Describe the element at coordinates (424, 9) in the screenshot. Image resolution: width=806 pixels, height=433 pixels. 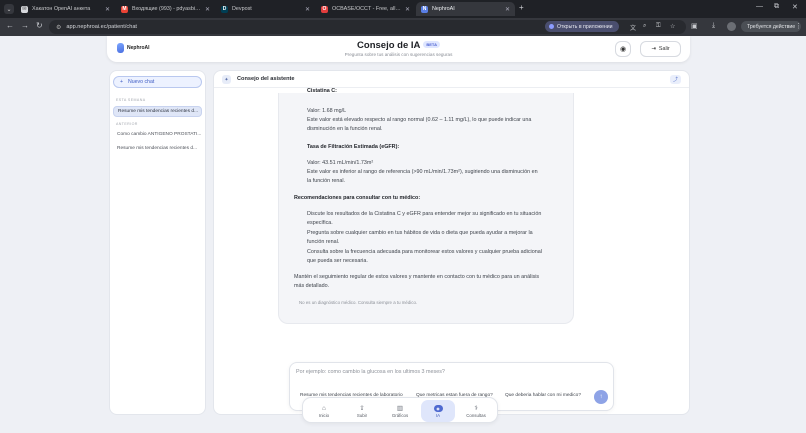
I see `nephroai-icon: N` at that location.